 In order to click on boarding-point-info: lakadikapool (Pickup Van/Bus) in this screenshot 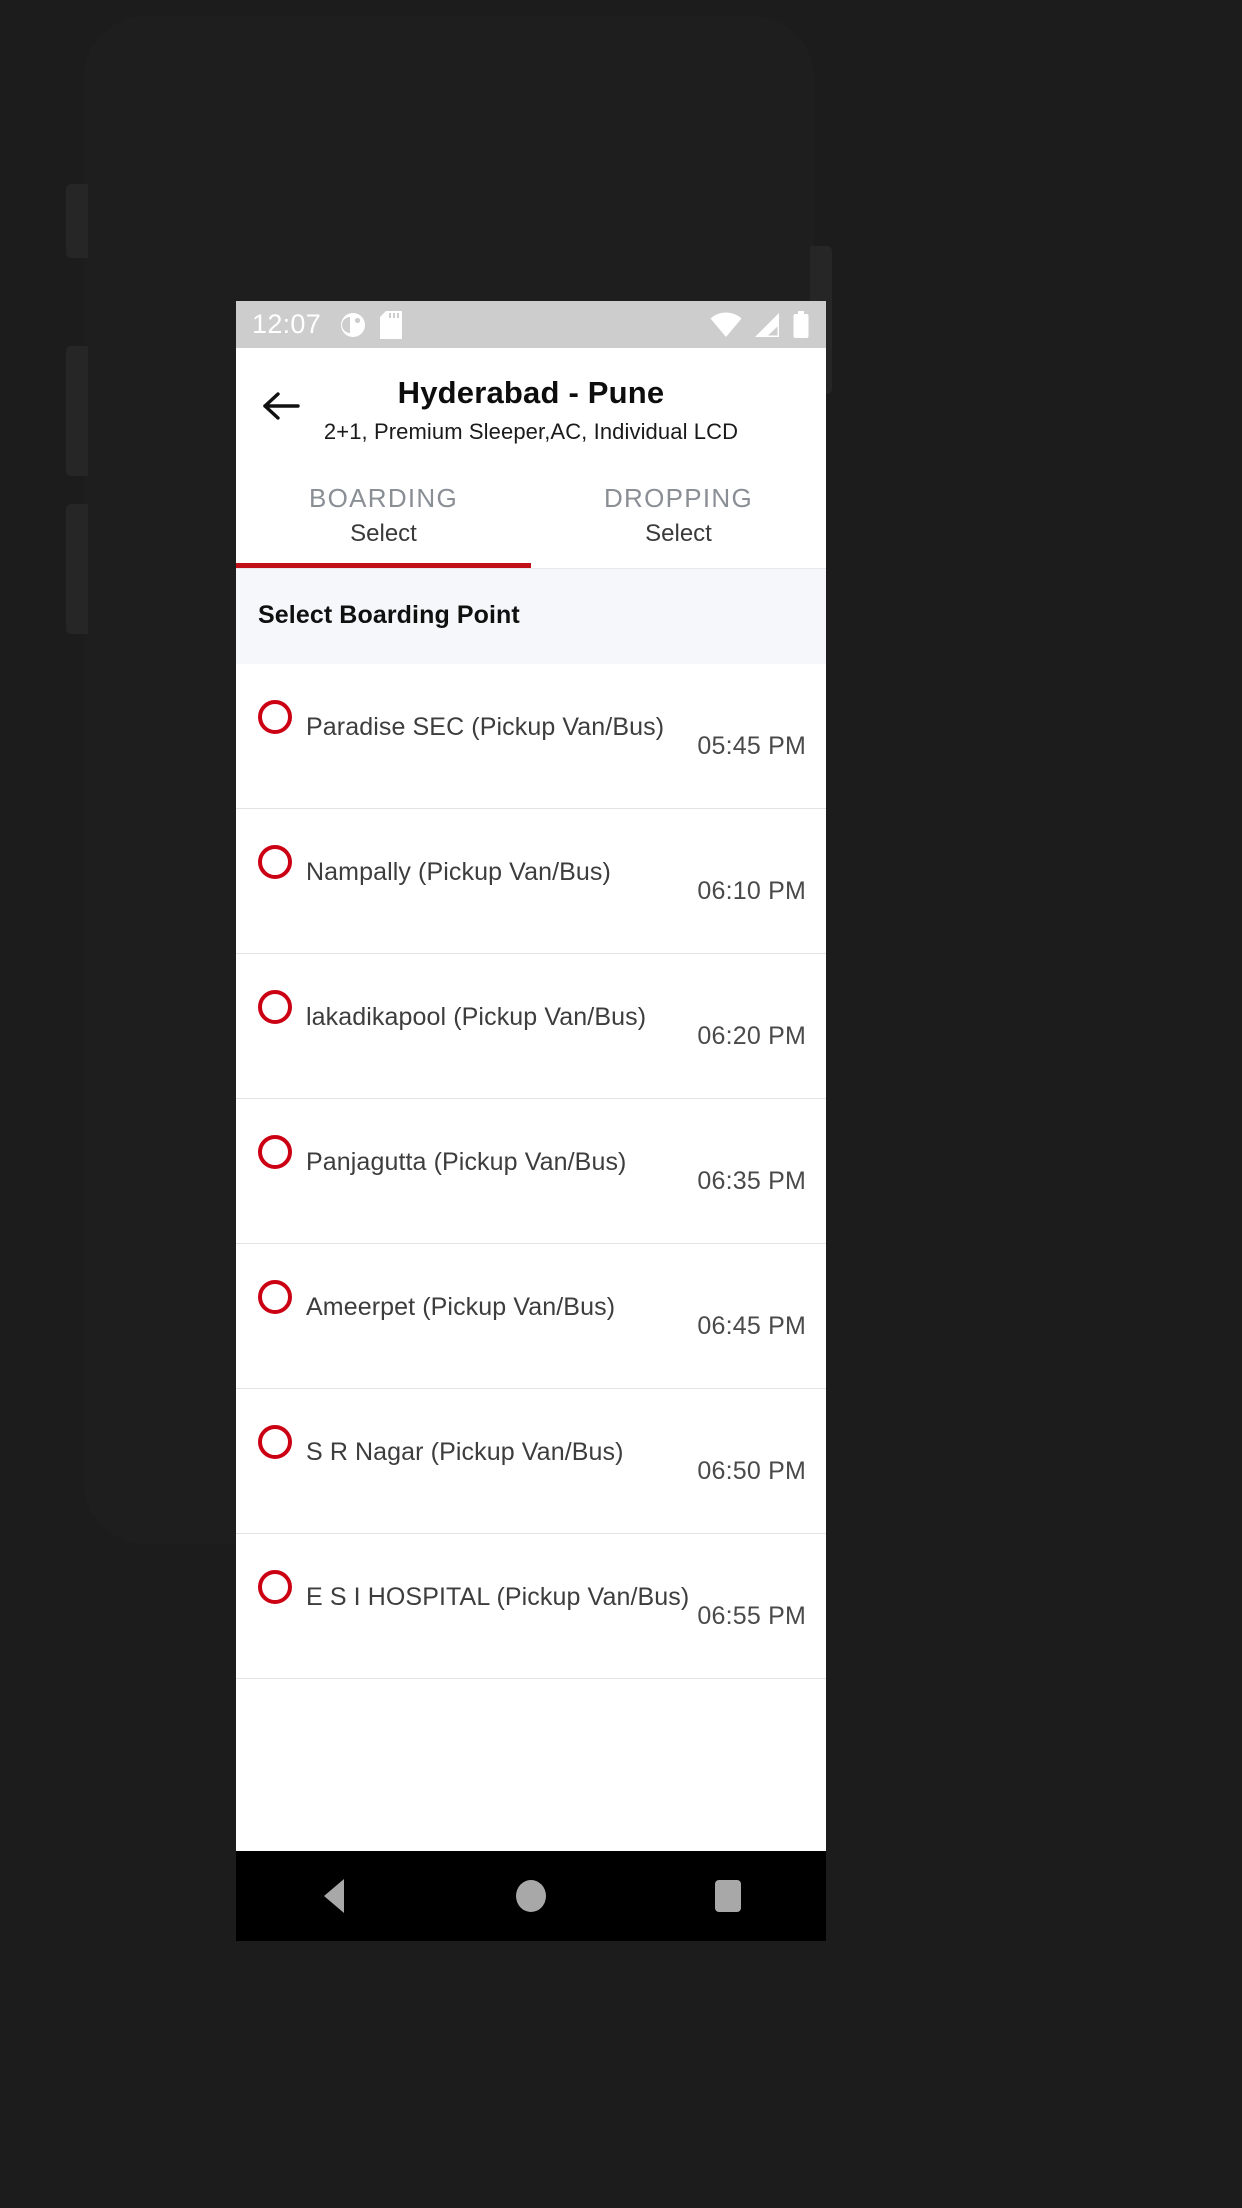, I will do `click(501, 1017)`.